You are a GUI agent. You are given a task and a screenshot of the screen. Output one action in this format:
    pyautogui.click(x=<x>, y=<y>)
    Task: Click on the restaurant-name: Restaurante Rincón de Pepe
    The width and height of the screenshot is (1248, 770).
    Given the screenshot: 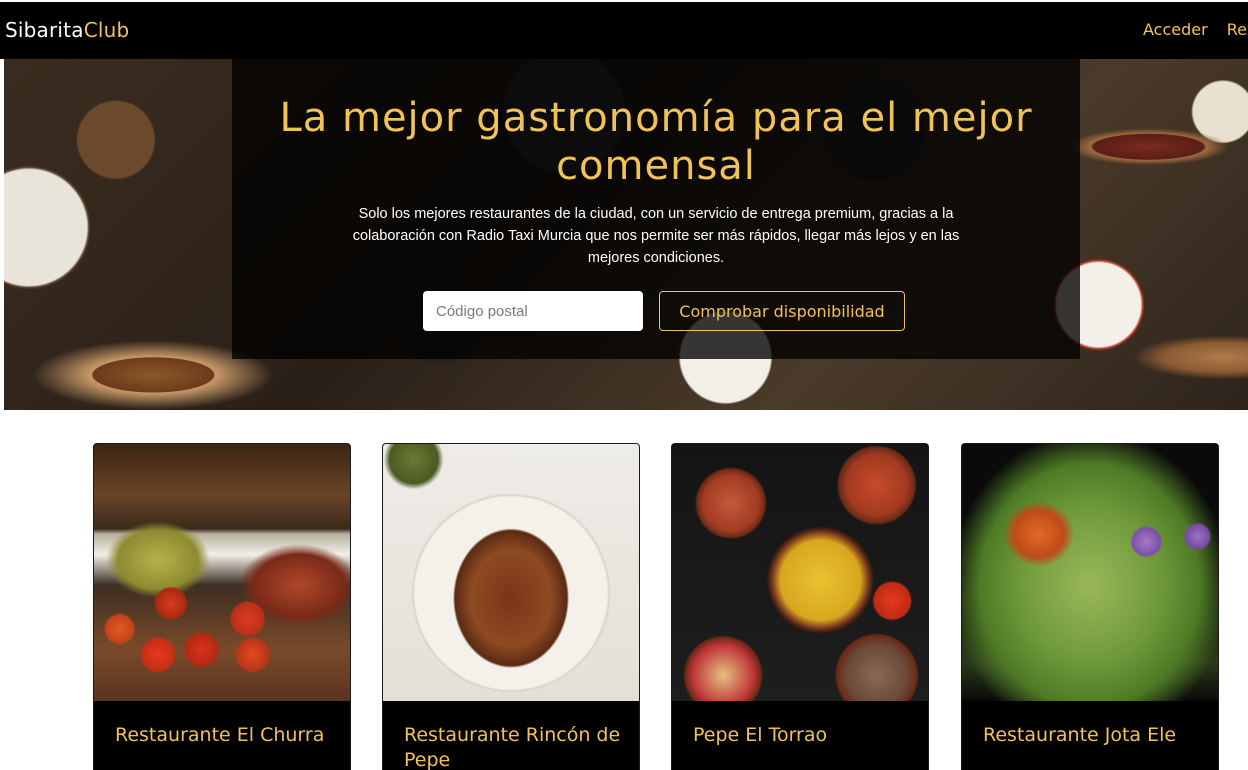 What is the action you would take?
    pyautogui.click(x=514, y=746)
    